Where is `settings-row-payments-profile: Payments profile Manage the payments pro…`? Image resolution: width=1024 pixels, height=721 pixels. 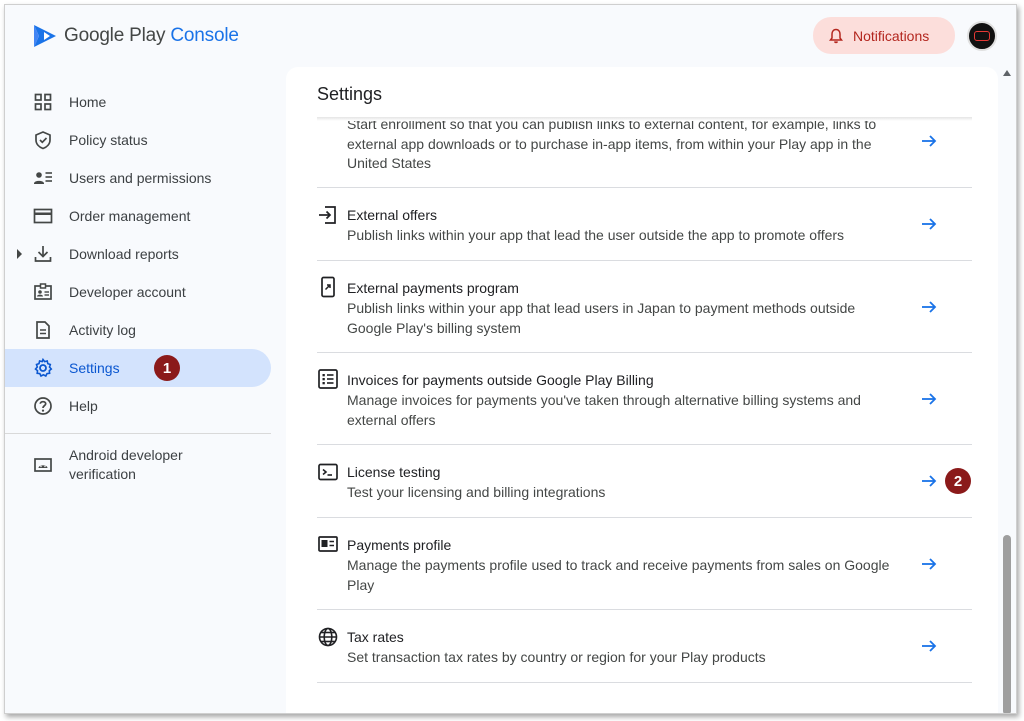 settings-row-payments-profile: Payments profile Manage the payments pro… is located at coordinates (644, 564).